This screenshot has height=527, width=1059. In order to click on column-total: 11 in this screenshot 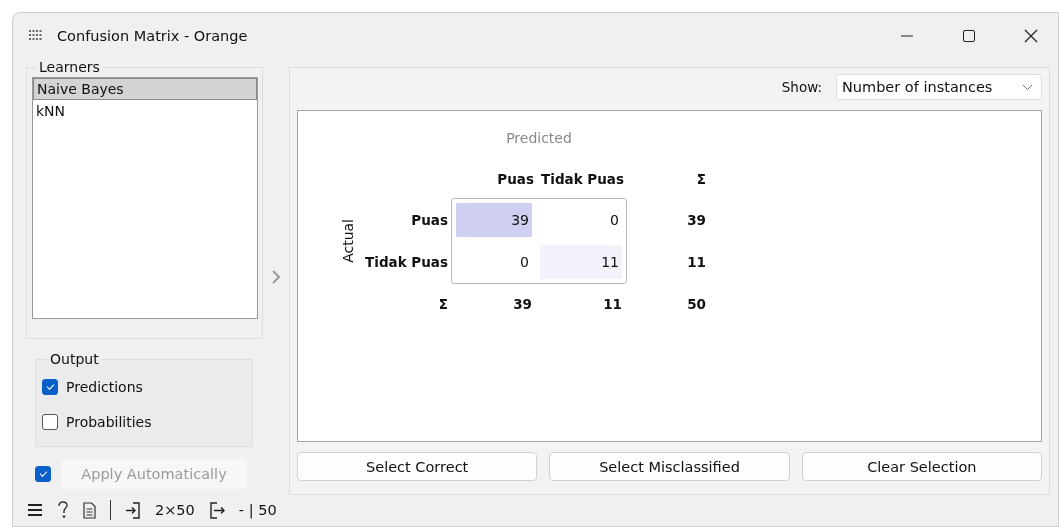, I will do `click(613, 304)`.